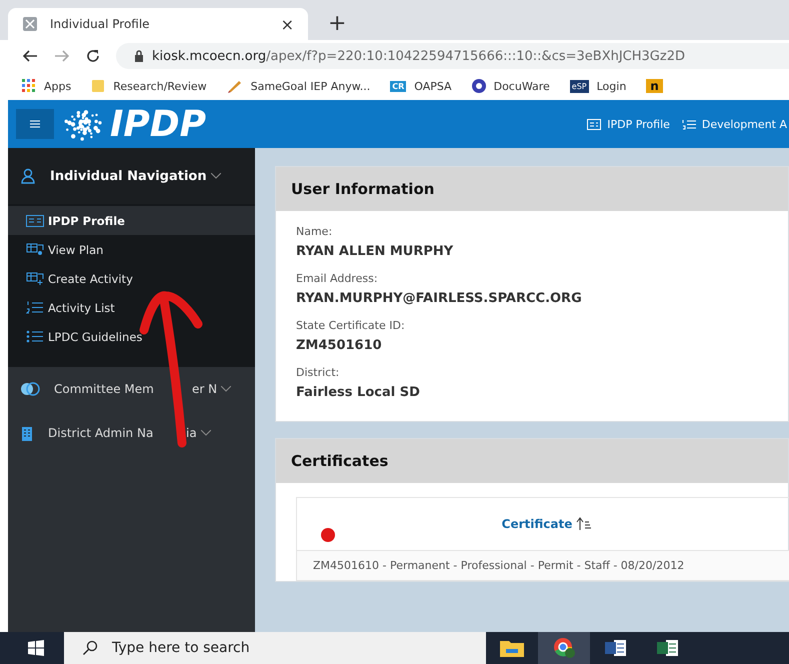  I want to click on sidebar-item: LPDC Guidelines, so click(131, 336).